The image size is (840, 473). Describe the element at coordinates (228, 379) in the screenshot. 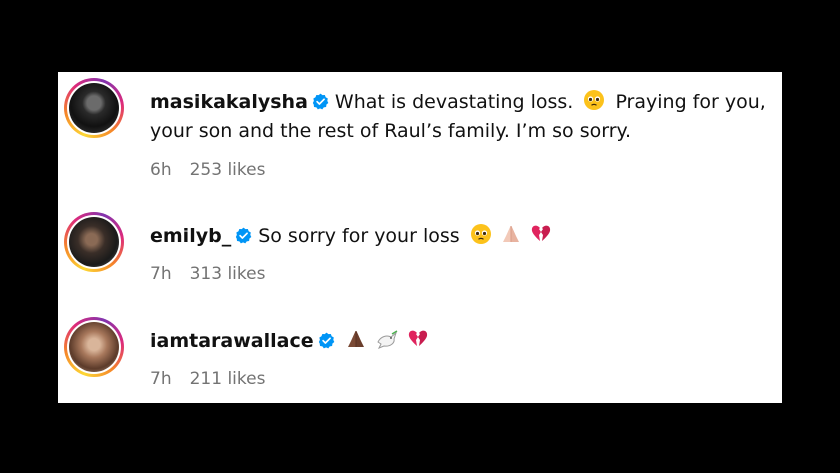

I see `comment-likes: 211 likes` at that location.